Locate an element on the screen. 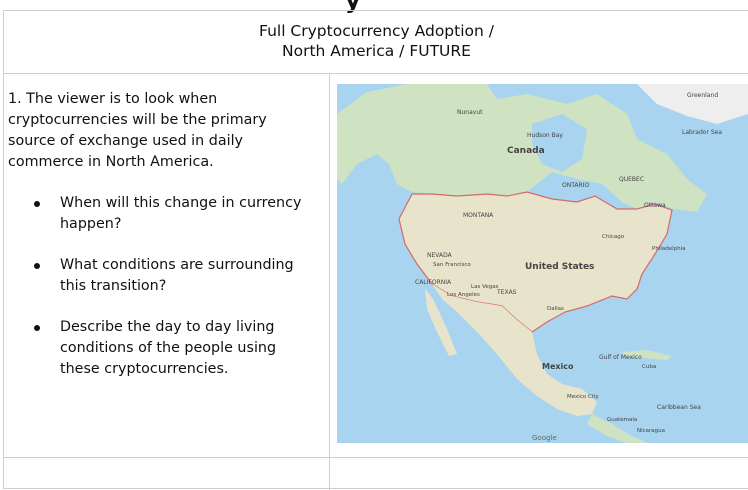  map-label-labrador-sea: Labrador Sea is located at coordinates (702, 132).